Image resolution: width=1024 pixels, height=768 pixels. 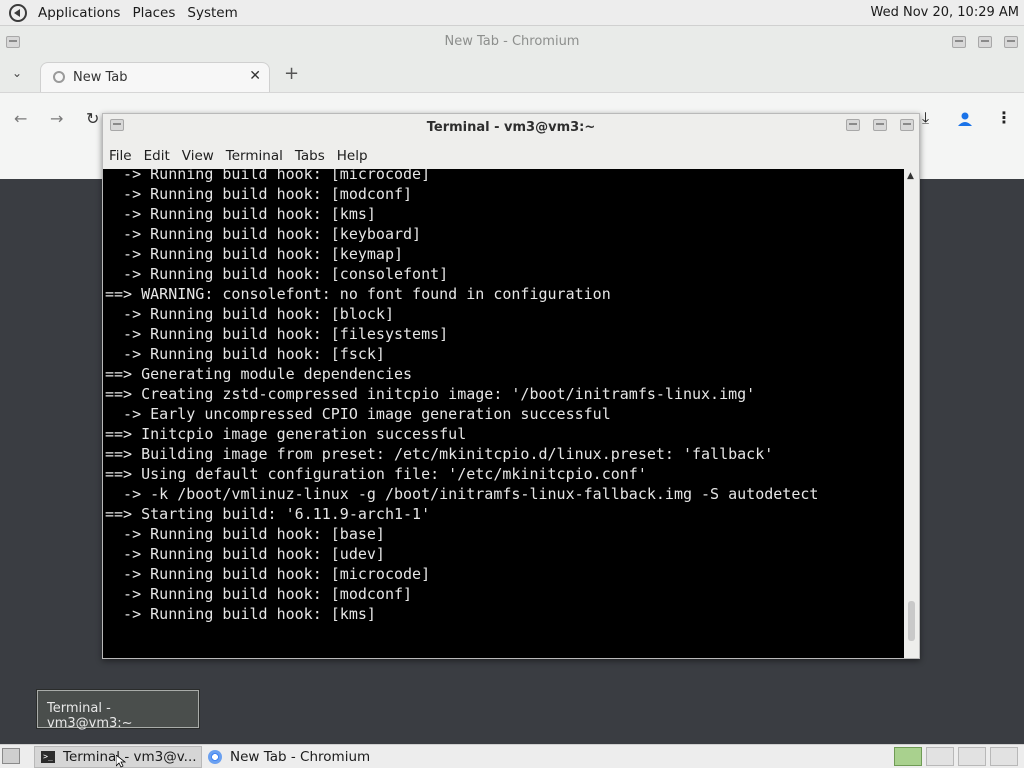 What do you see at coordinates (121, 761) in the screenshot?
I see `mouse-cursor-icon` at bounding box center [121, 761].